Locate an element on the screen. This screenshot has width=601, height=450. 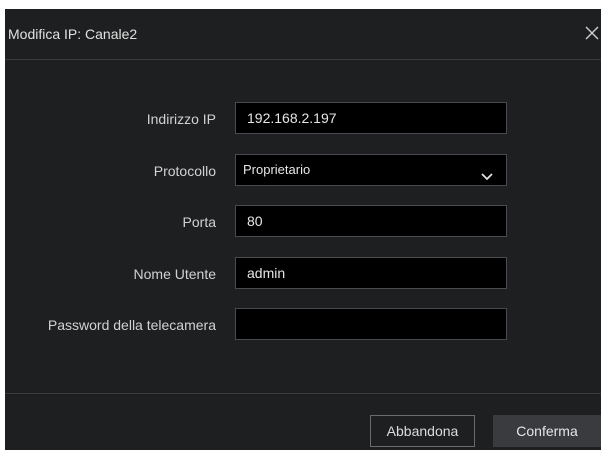
ip-label: Indirizzo IP is located at coordinates (181, 119).